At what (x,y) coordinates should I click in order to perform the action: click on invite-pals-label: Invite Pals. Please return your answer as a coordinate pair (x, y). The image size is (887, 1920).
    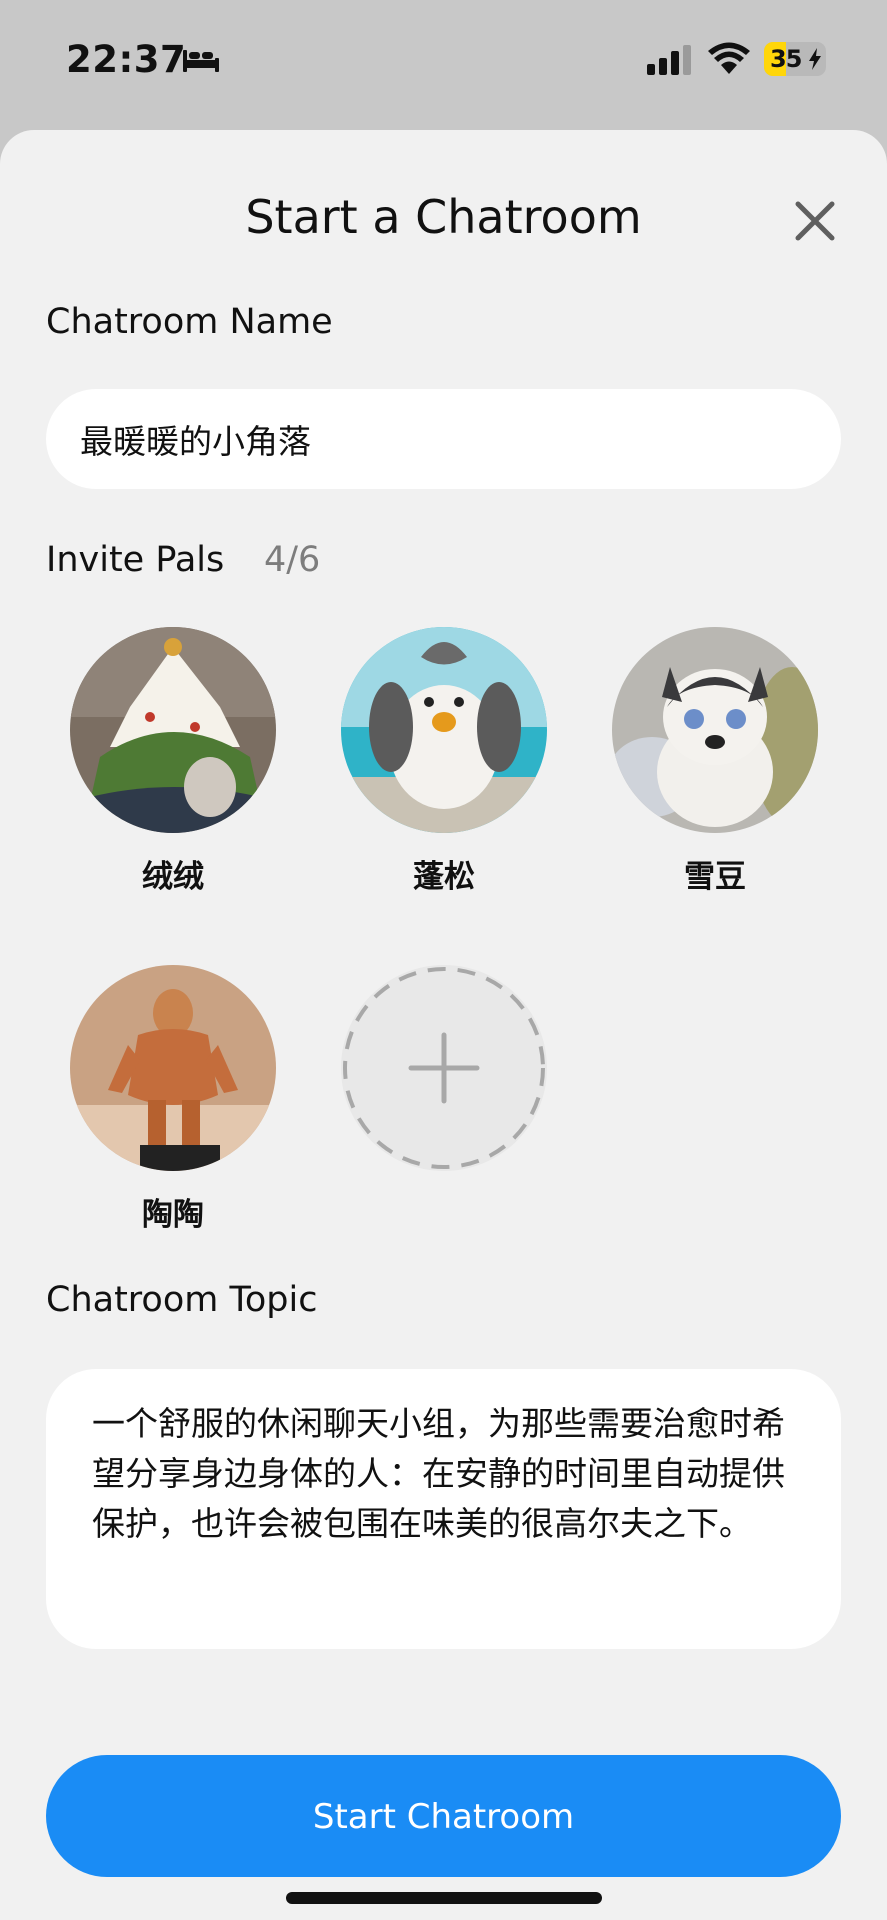
    Looking at the image, I should click on (135, 560).